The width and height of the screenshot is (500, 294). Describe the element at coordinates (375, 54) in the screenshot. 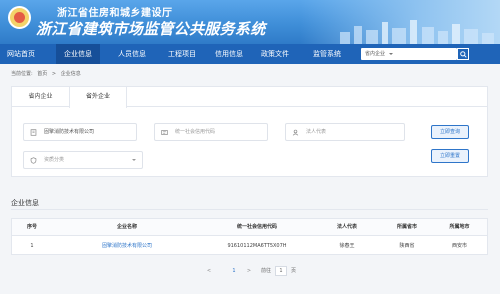

I see `search-scope-select: 省内企业` at that location.